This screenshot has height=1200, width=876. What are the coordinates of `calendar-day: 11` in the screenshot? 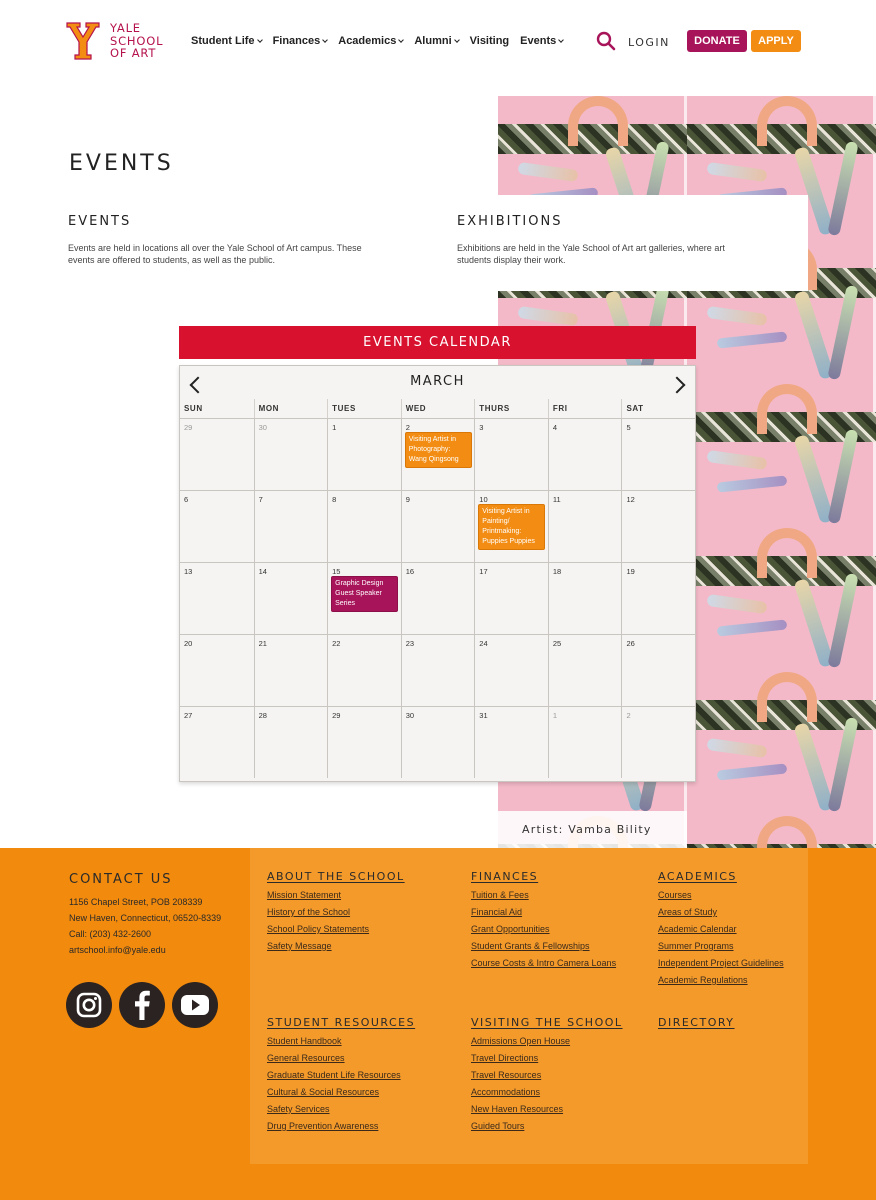 It's located at (584, 526).